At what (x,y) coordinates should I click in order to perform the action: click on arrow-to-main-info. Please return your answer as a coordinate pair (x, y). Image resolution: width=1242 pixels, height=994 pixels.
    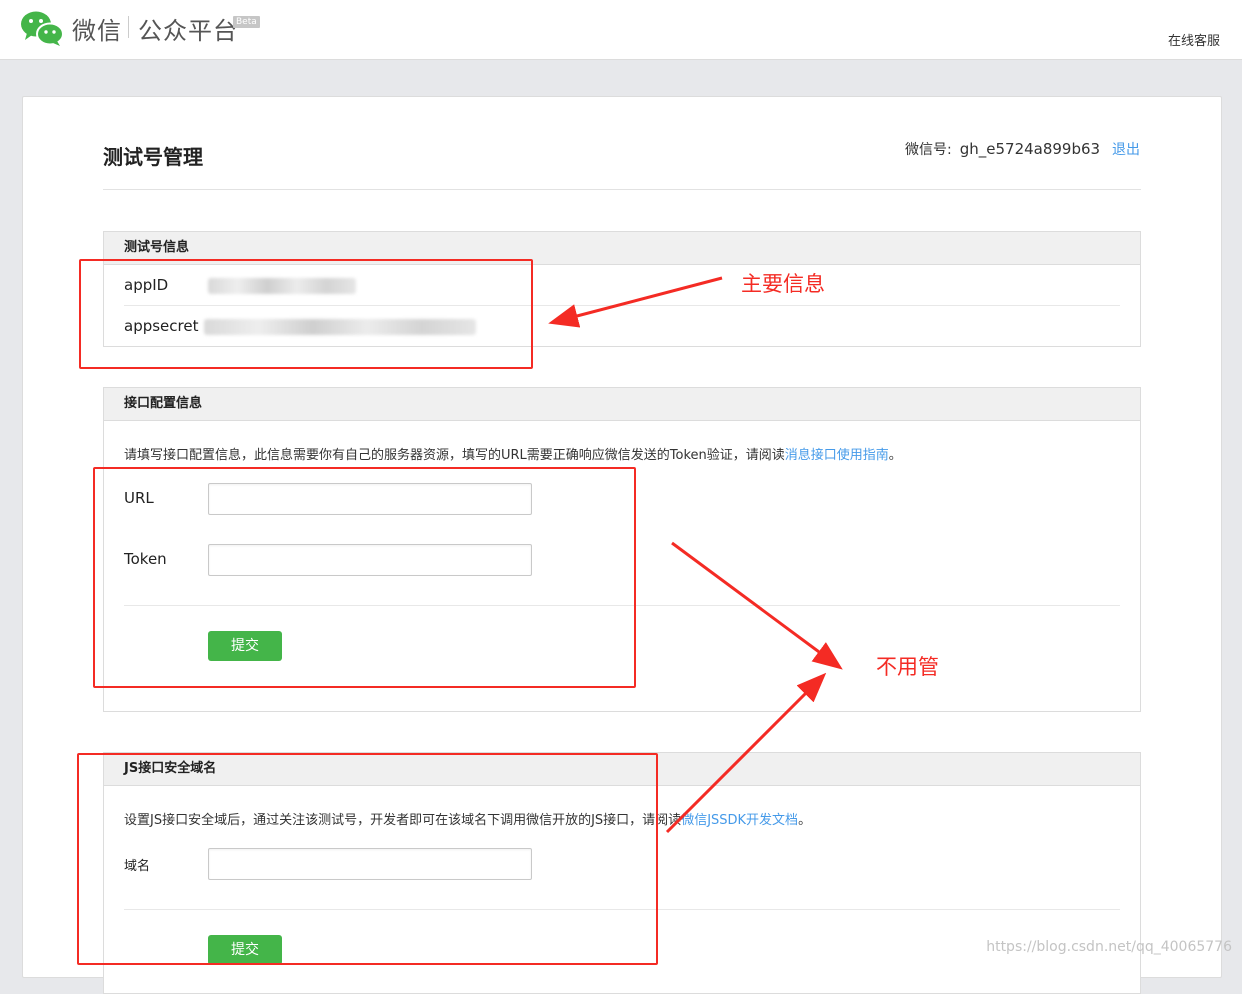
    Looking at the image, I should click on (635, 302).